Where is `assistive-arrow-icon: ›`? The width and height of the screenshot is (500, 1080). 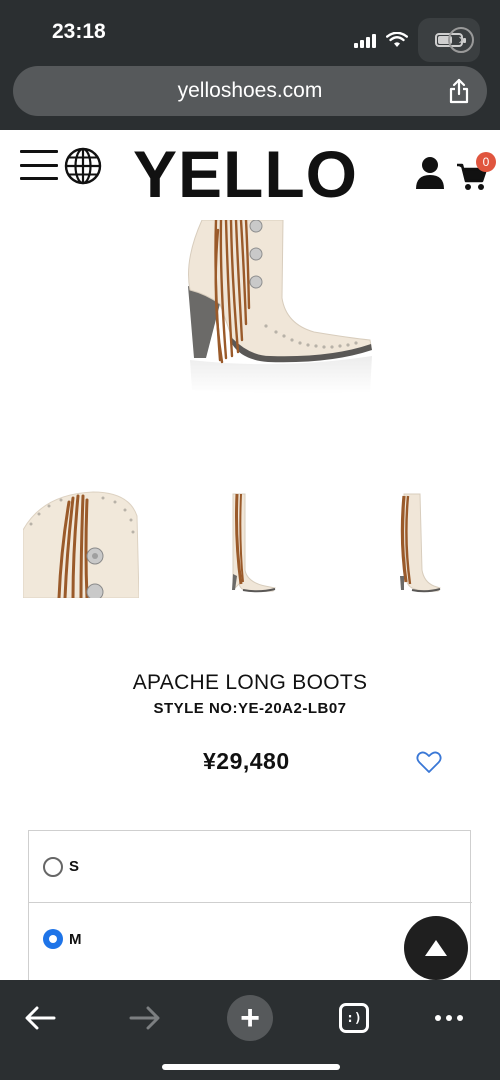 assistive-arrow-icon: › is located at coordinates (461, 40).